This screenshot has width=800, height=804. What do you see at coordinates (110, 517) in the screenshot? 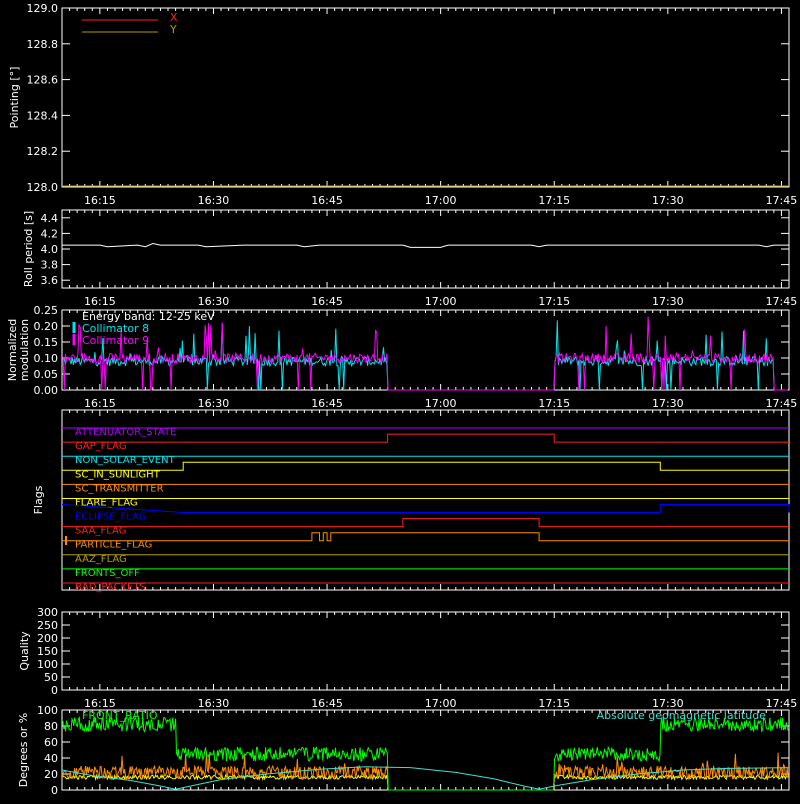
I see `flag-label: ECLIPSE_FLAG` at bounding box center [110, 517].